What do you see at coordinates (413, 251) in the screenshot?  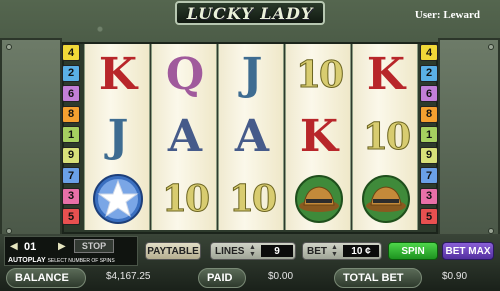 I see `spin-button: SPIN` at bounding box center [413, 251].